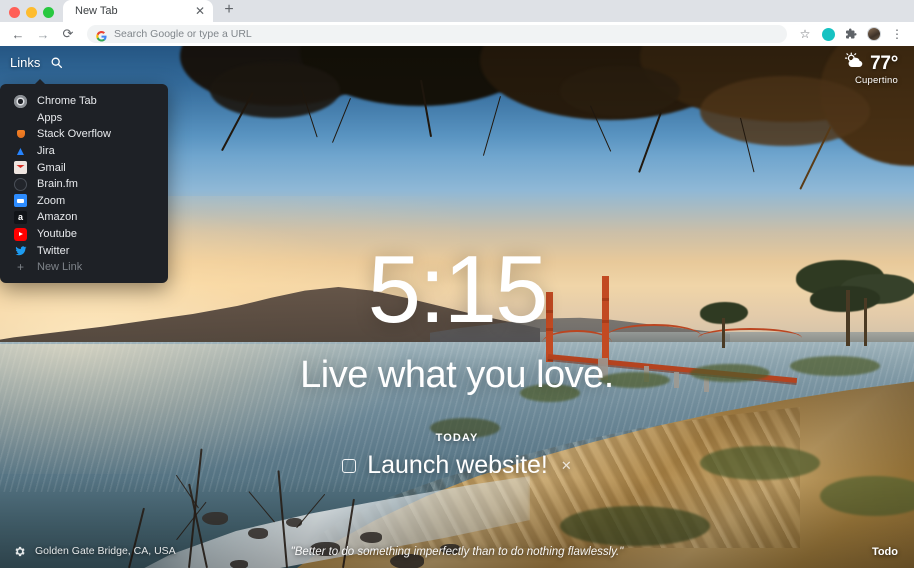 The image size is (914, 568). What do you see at coordinates (20, 117) in the screenshot?
I see `apps-grid-icon` at bounding box center [20, 117].